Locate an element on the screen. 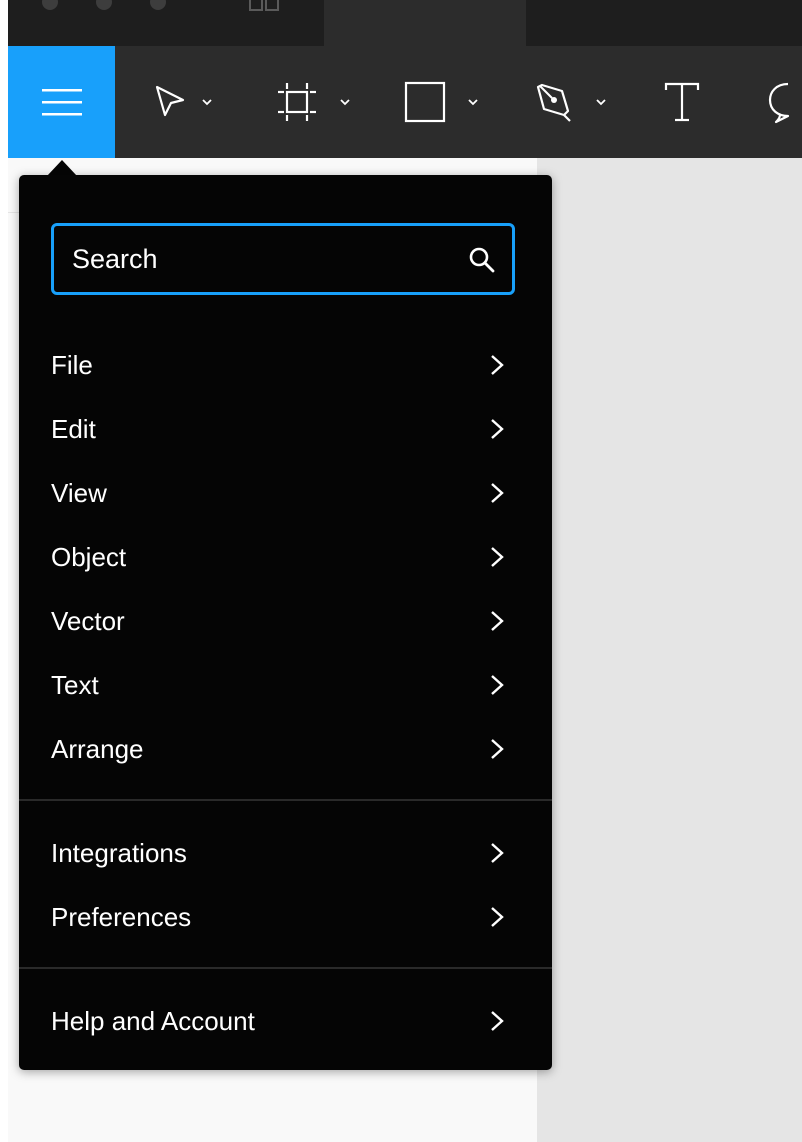 The height and width of the screenshot is (1142, 802). menu-item-label: Object is located at coordinates (89, 557).